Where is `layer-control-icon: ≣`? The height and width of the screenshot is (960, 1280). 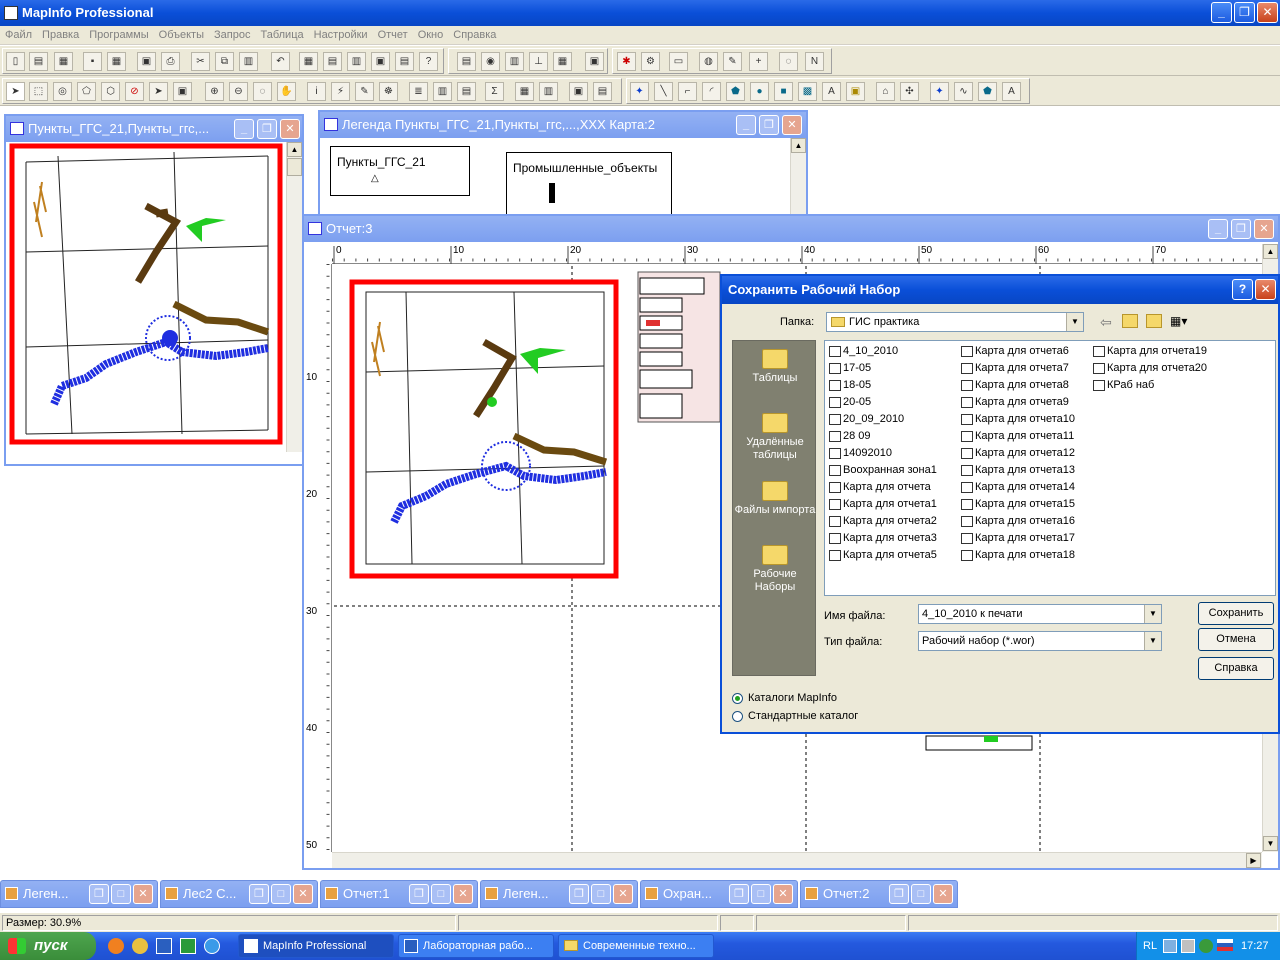 layer-control-icon: ≣ is located at coordinates (418, 91).